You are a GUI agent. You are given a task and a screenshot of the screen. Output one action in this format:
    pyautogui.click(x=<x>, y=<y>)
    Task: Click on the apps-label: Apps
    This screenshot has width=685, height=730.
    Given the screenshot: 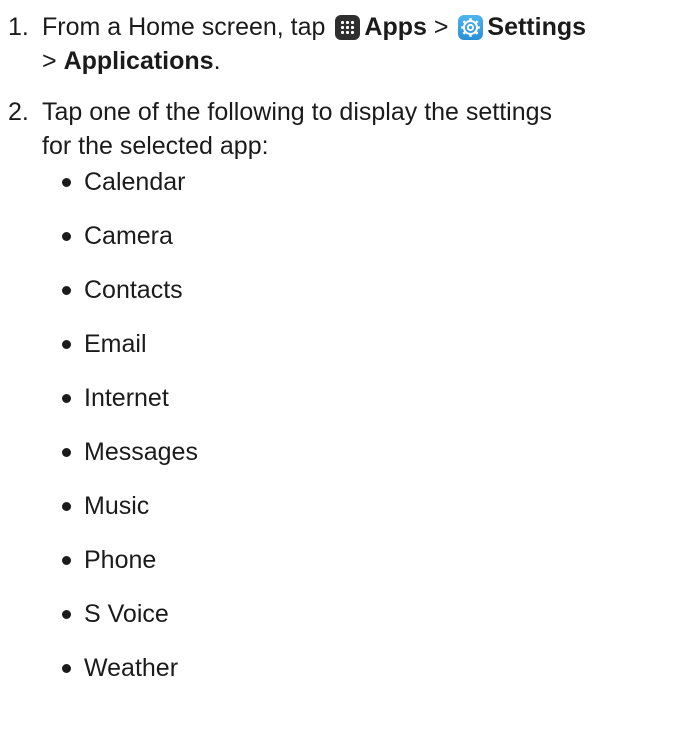 What is the action you would take?
    pyautogui.click(x=395, y=27)
    